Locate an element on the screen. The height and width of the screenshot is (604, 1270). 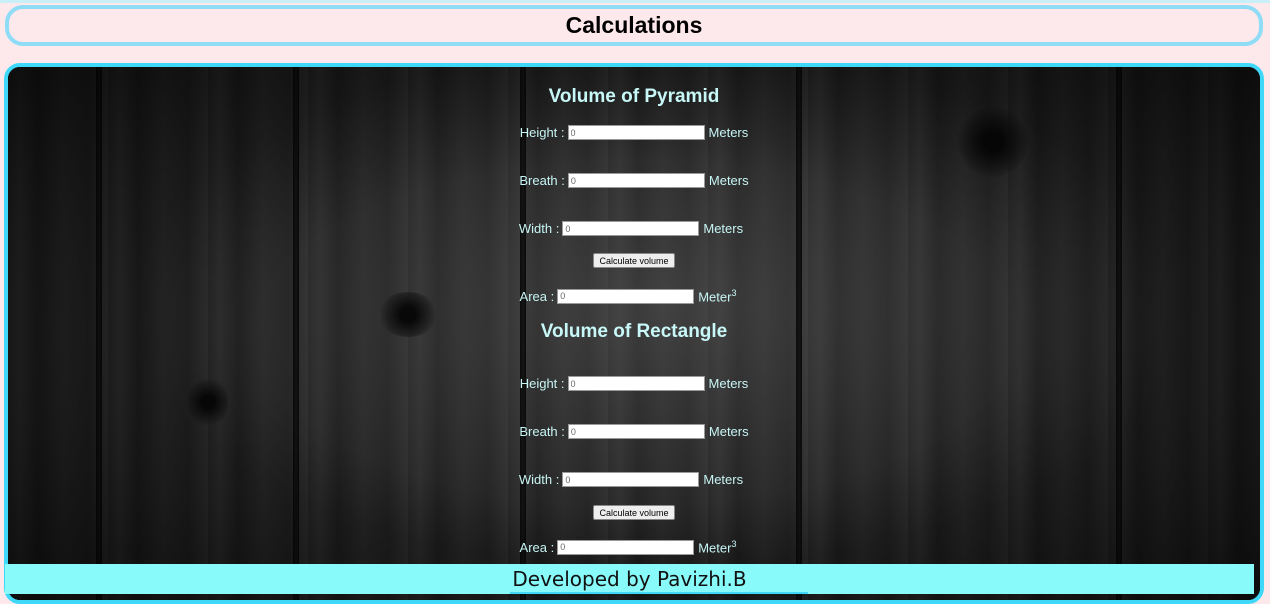
pyramid-breath-input is located at coordinates (636, 180).